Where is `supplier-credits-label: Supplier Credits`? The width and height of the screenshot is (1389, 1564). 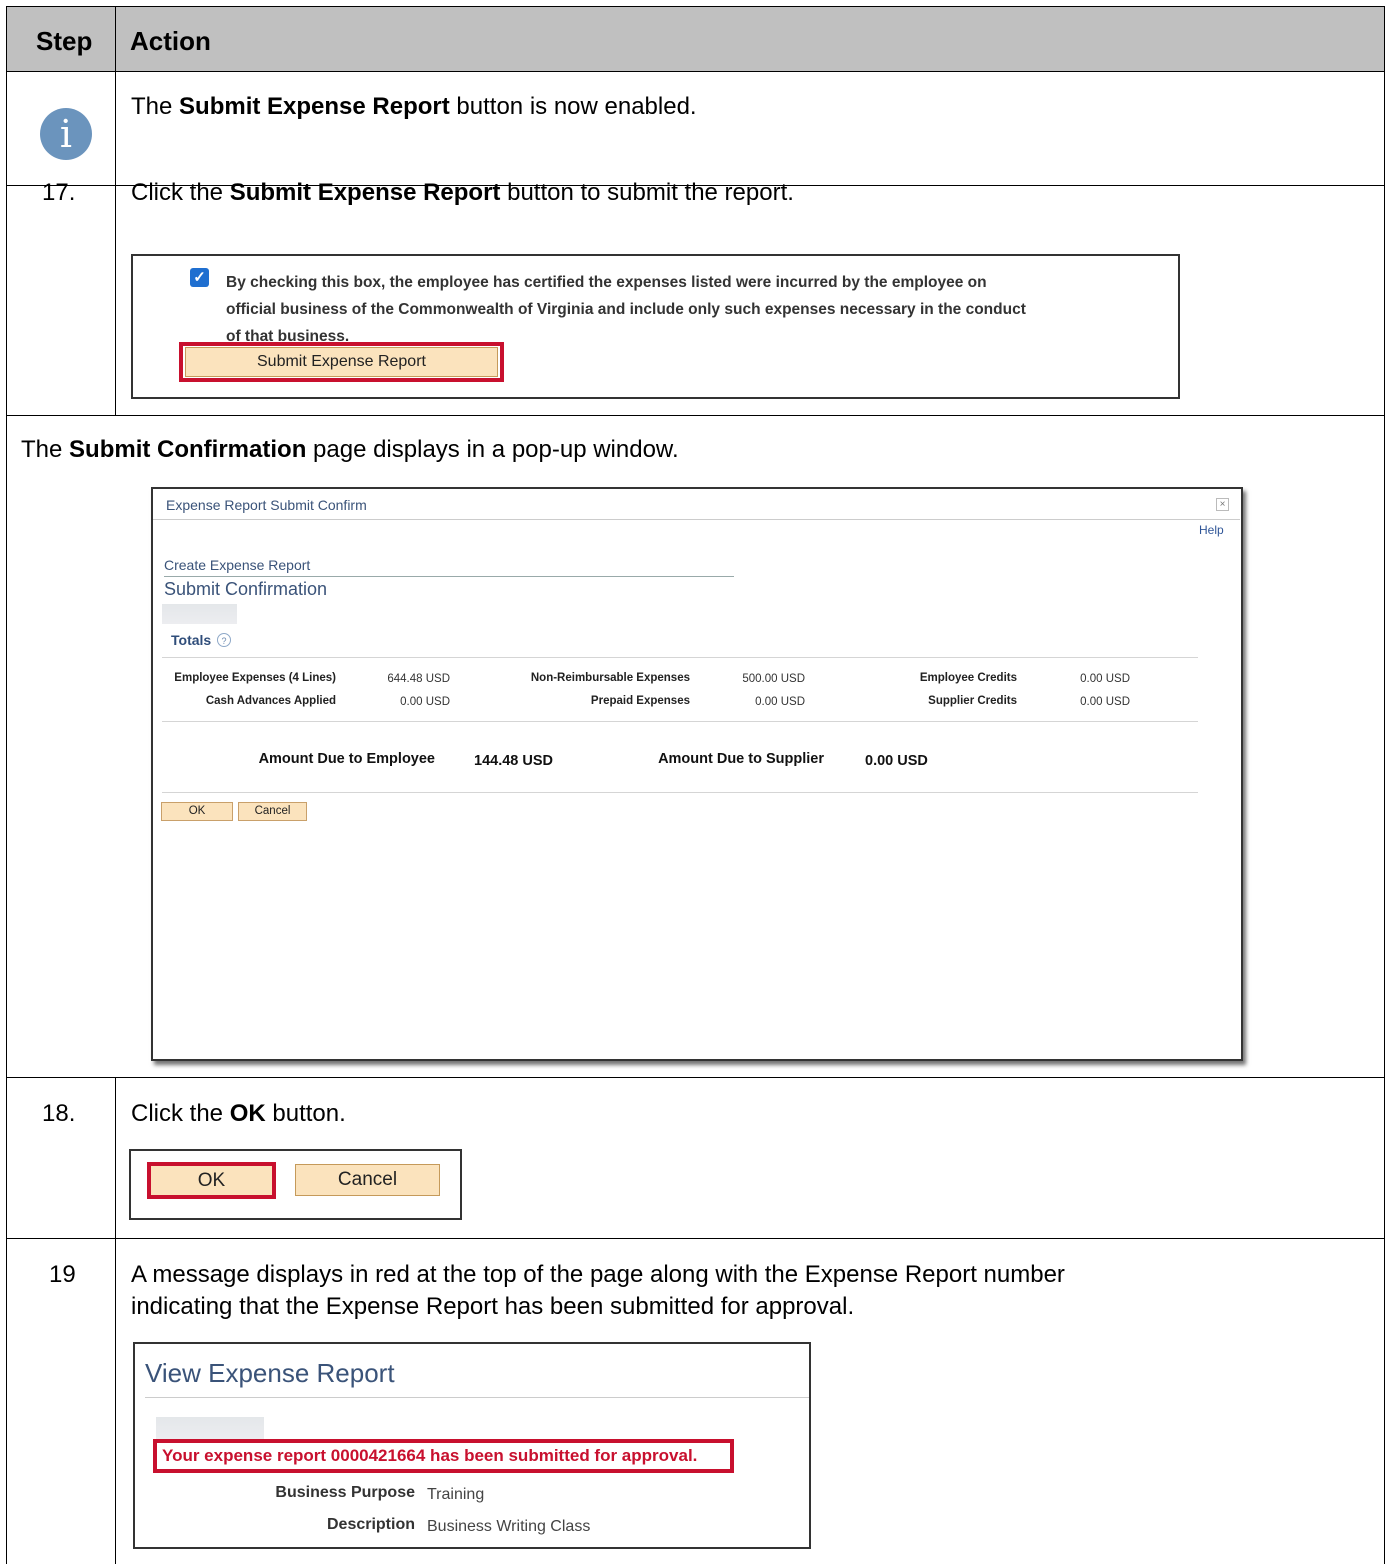 supplier-credits-label: Supplier Credits is located at coordinates (972, 701).